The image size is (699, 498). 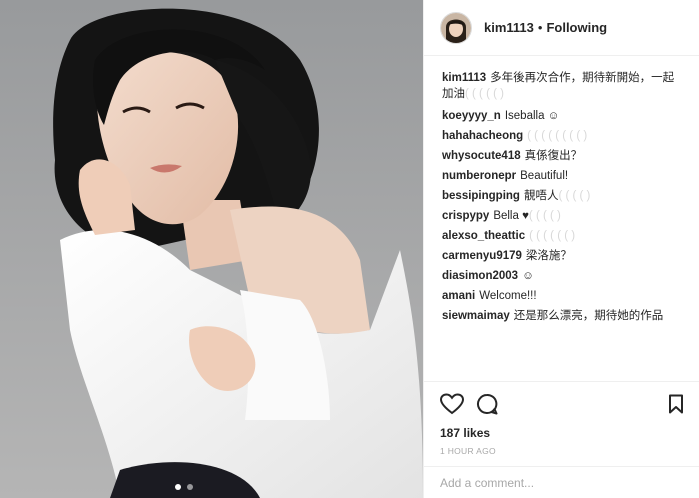 I want to click on comment-input, so click(x=555, y=482).